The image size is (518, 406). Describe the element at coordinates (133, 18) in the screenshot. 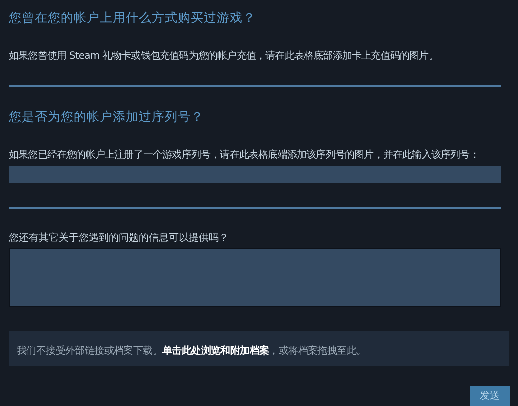

I see `section-heading: 您曾在您的帐户上用什么方式购买过游戏？` at that location.